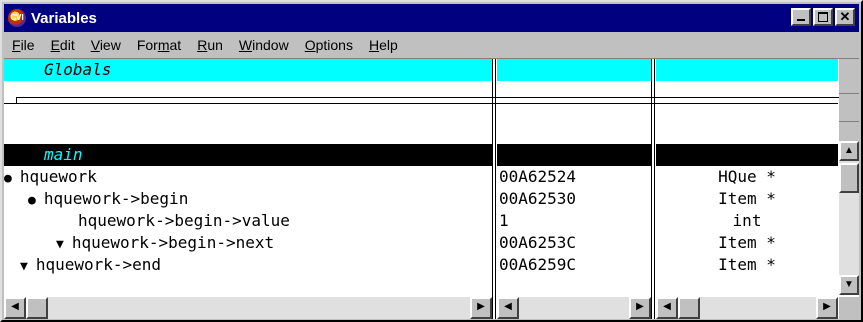 The image size is (863, 322). I want to click on main-header: main, so click(421, 155).